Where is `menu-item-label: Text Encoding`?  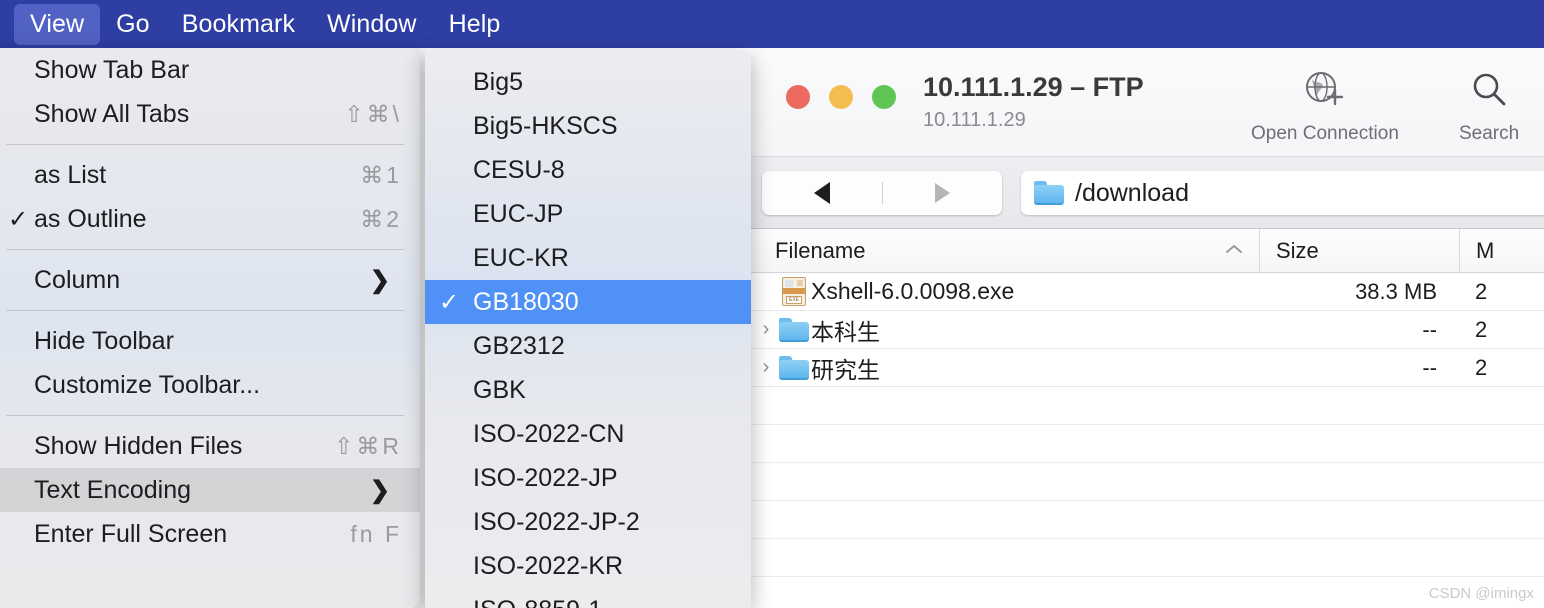
menu-item-label: Text Encoding is located at coordinates (113, 489).